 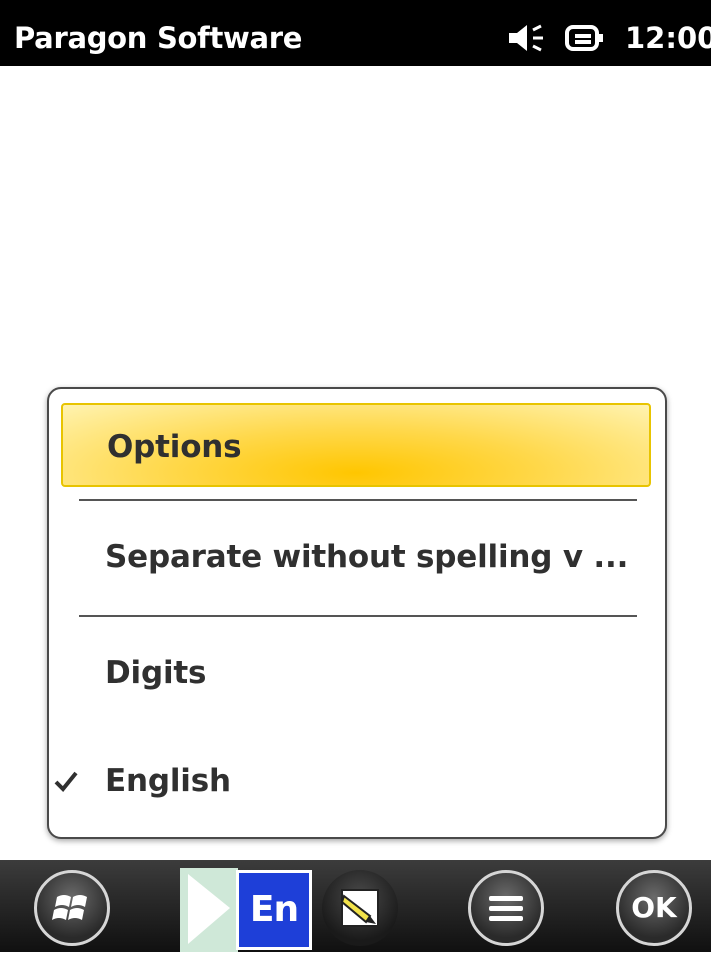 I want to click on windows-flag-icon, so click(x=69, y=907).